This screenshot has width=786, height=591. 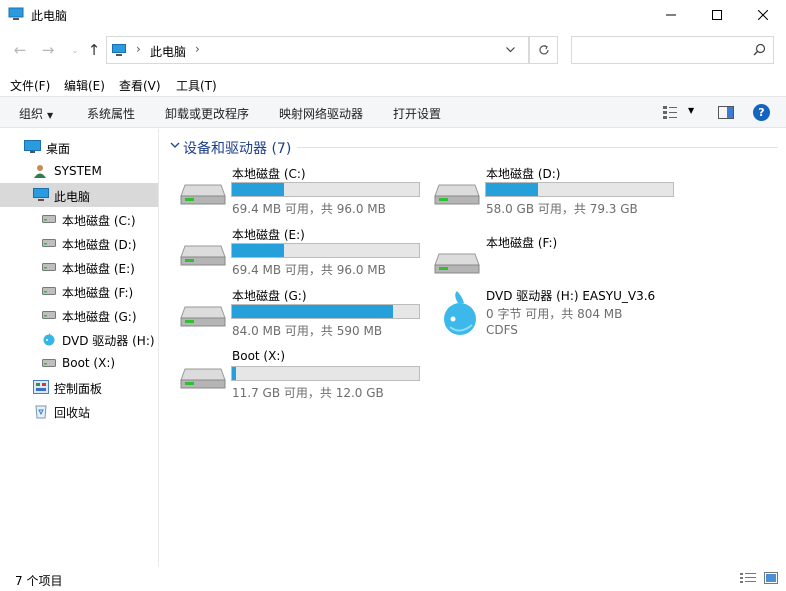 I want to click on devices-group-title: 设备和驱动器 (7), so click(x=237, y=149).